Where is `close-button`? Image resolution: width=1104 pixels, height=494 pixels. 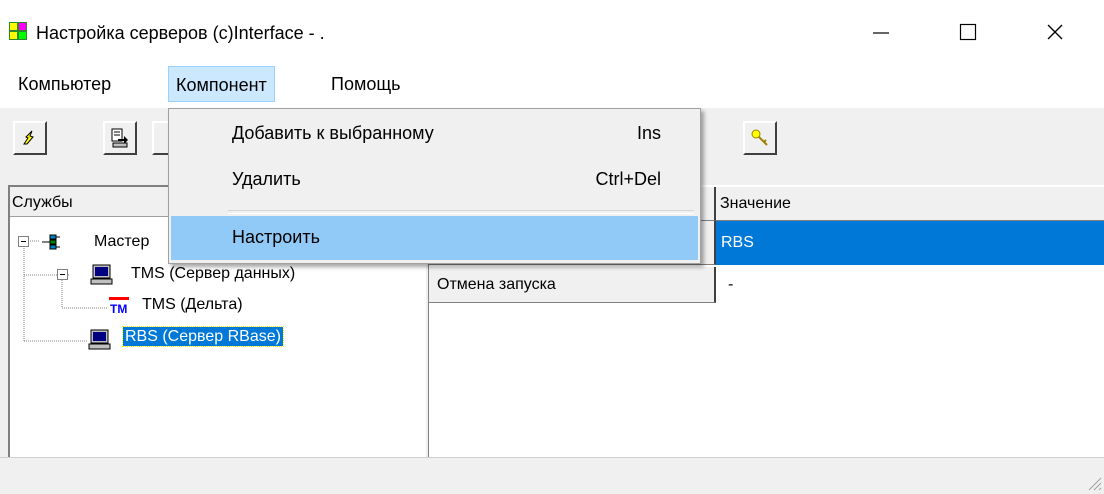
close-button is located at coordinates (1055, 32).